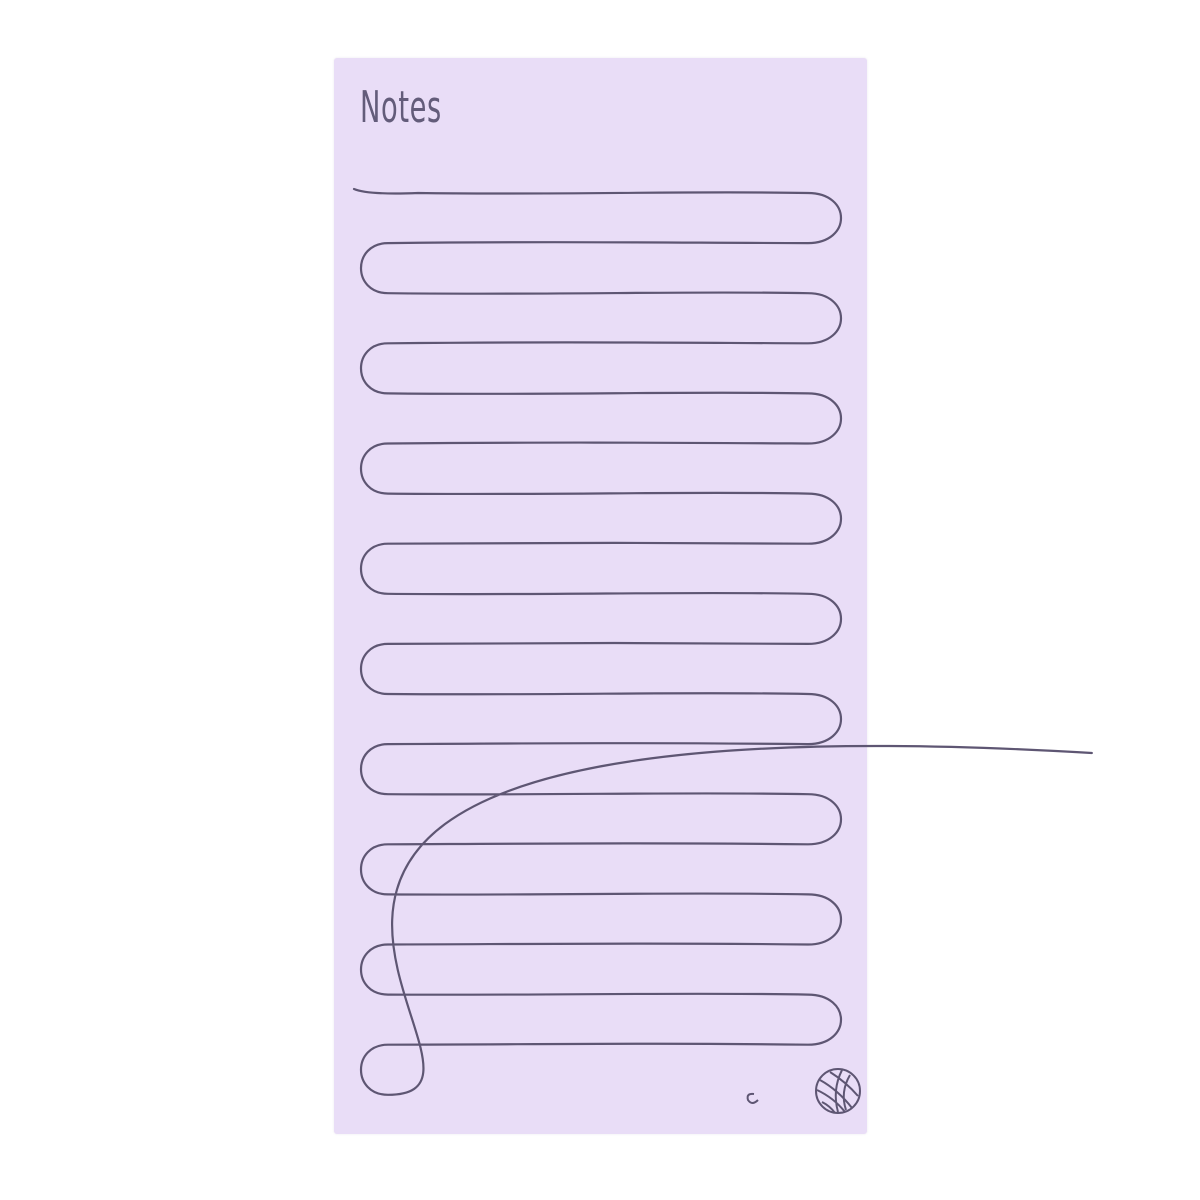 This screenshot has width=1200, height=1200. I want to click on yarn-ball-icon, so click(838, 1091).